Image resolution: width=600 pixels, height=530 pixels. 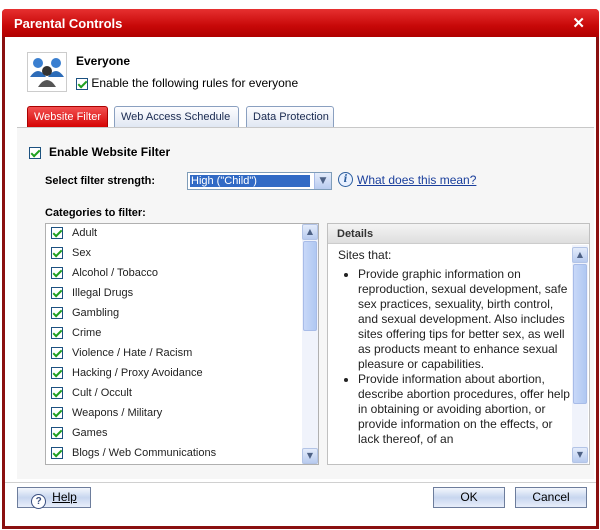 What do you see at coordinates (110, 152) in the screenshot?
I see `enable-website-filter-label: Enable Website Filter` at bounding box center [110, 152].